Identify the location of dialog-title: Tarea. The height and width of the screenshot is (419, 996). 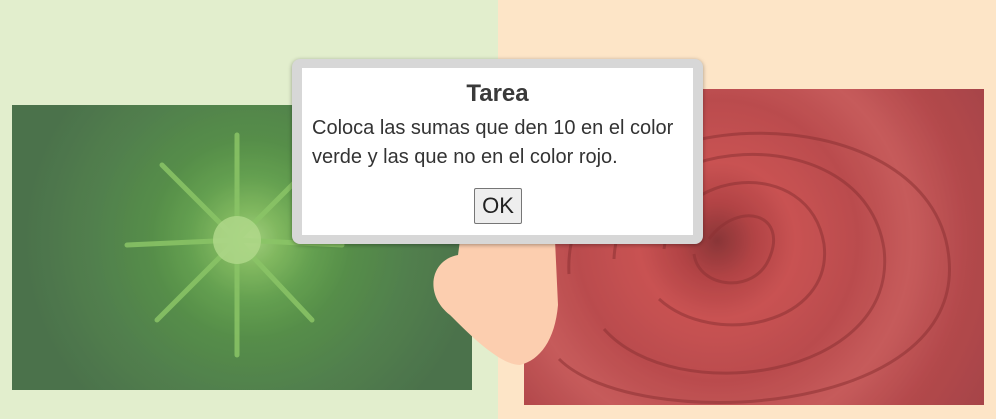
(497, 93).